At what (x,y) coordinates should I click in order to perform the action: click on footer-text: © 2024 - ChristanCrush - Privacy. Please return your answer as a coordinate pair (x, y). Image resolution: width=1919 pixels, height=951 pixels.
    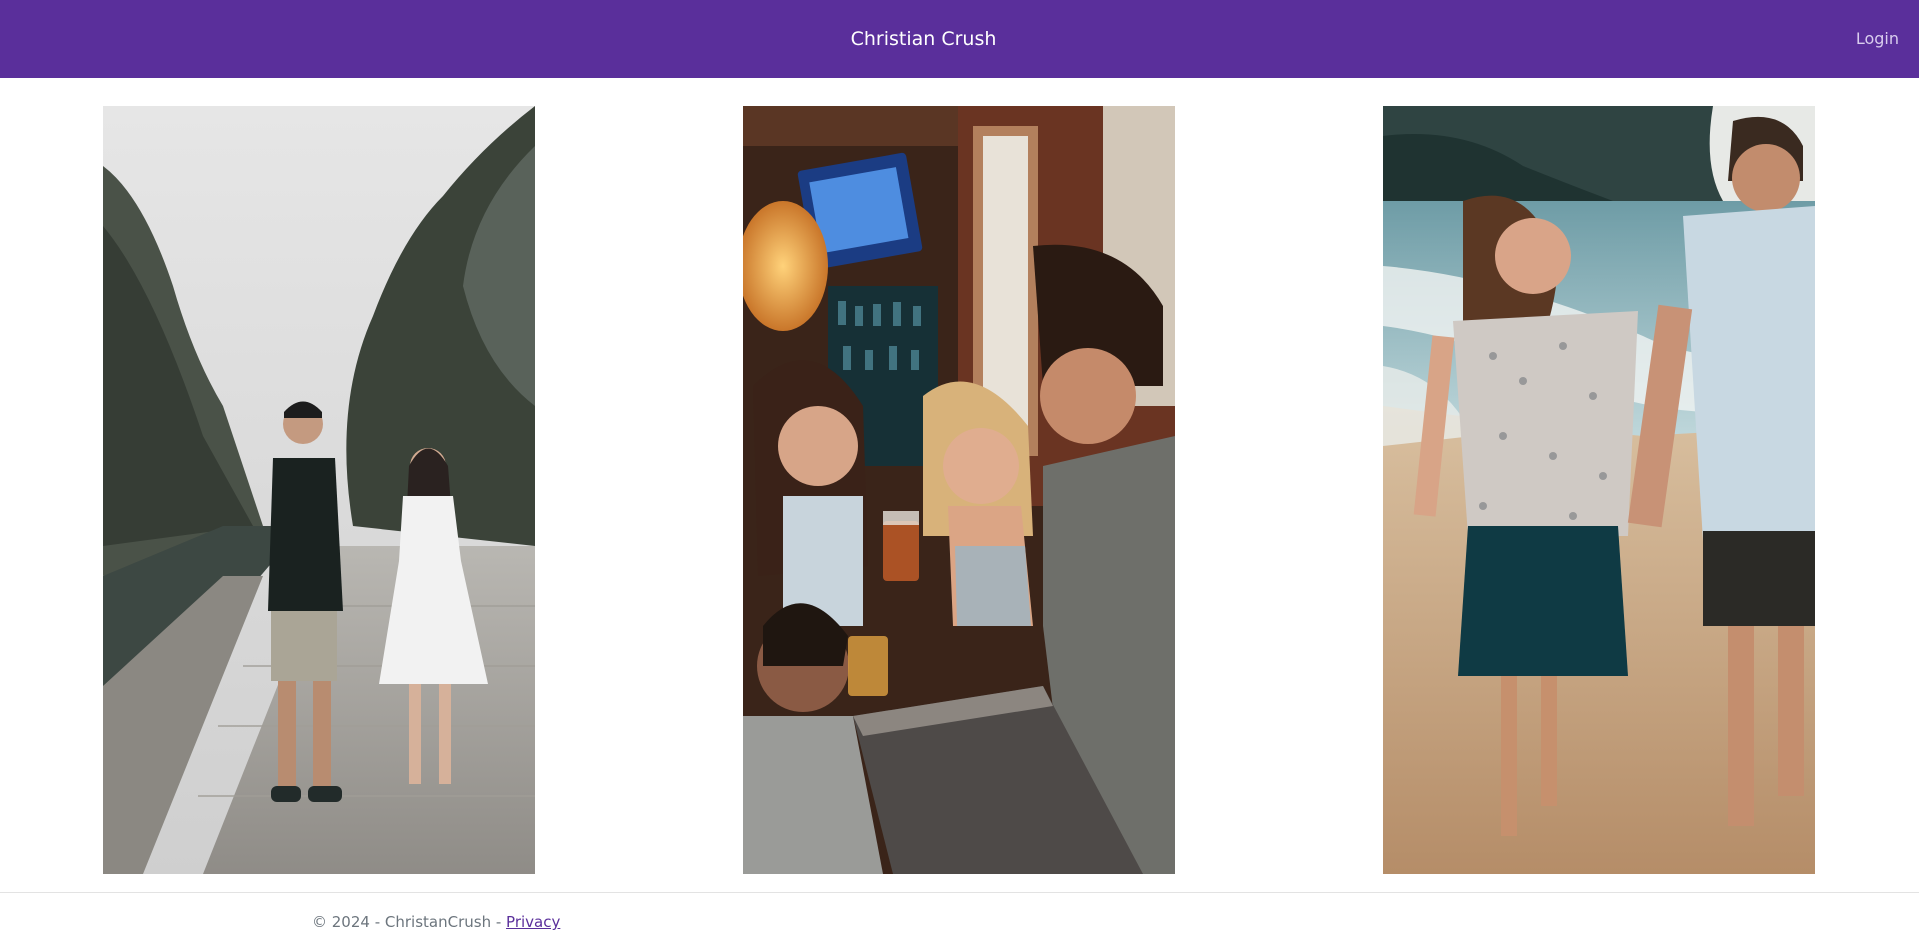
    Looking at the image, I should click on (436, 922).